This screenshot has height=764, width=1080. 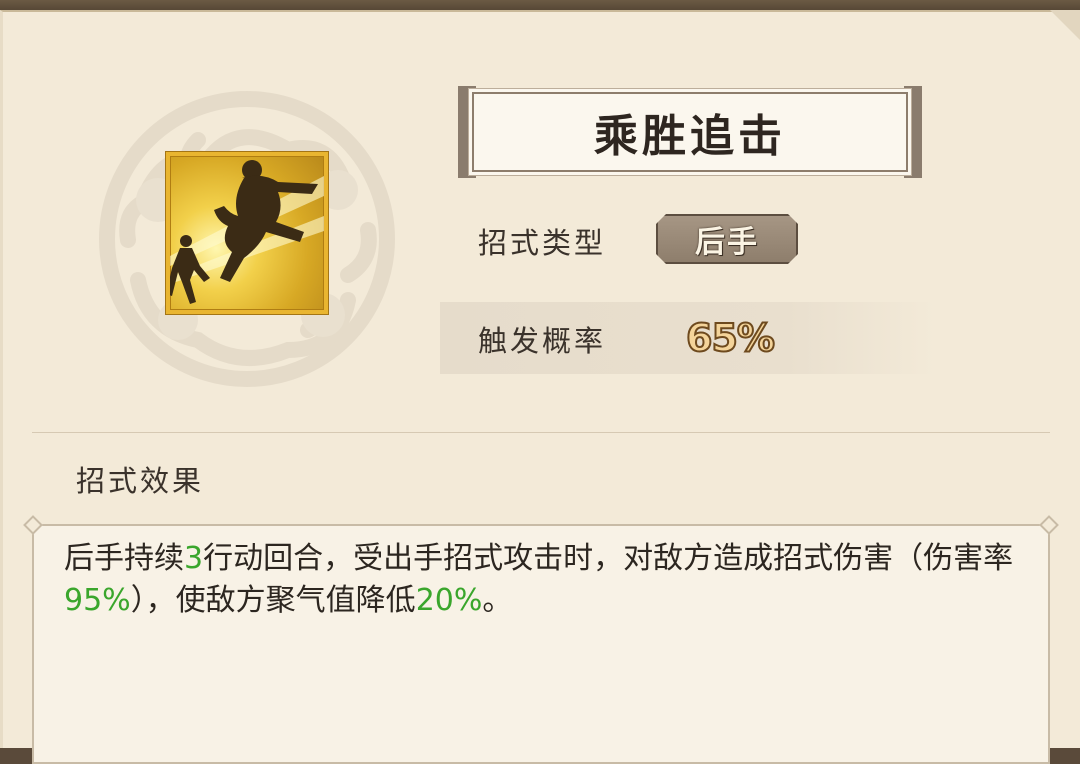 What do you see at coordinates (140, 481) in the screenshot?
I see `effect-title: 招式效果` at bounding box center [140, 481].